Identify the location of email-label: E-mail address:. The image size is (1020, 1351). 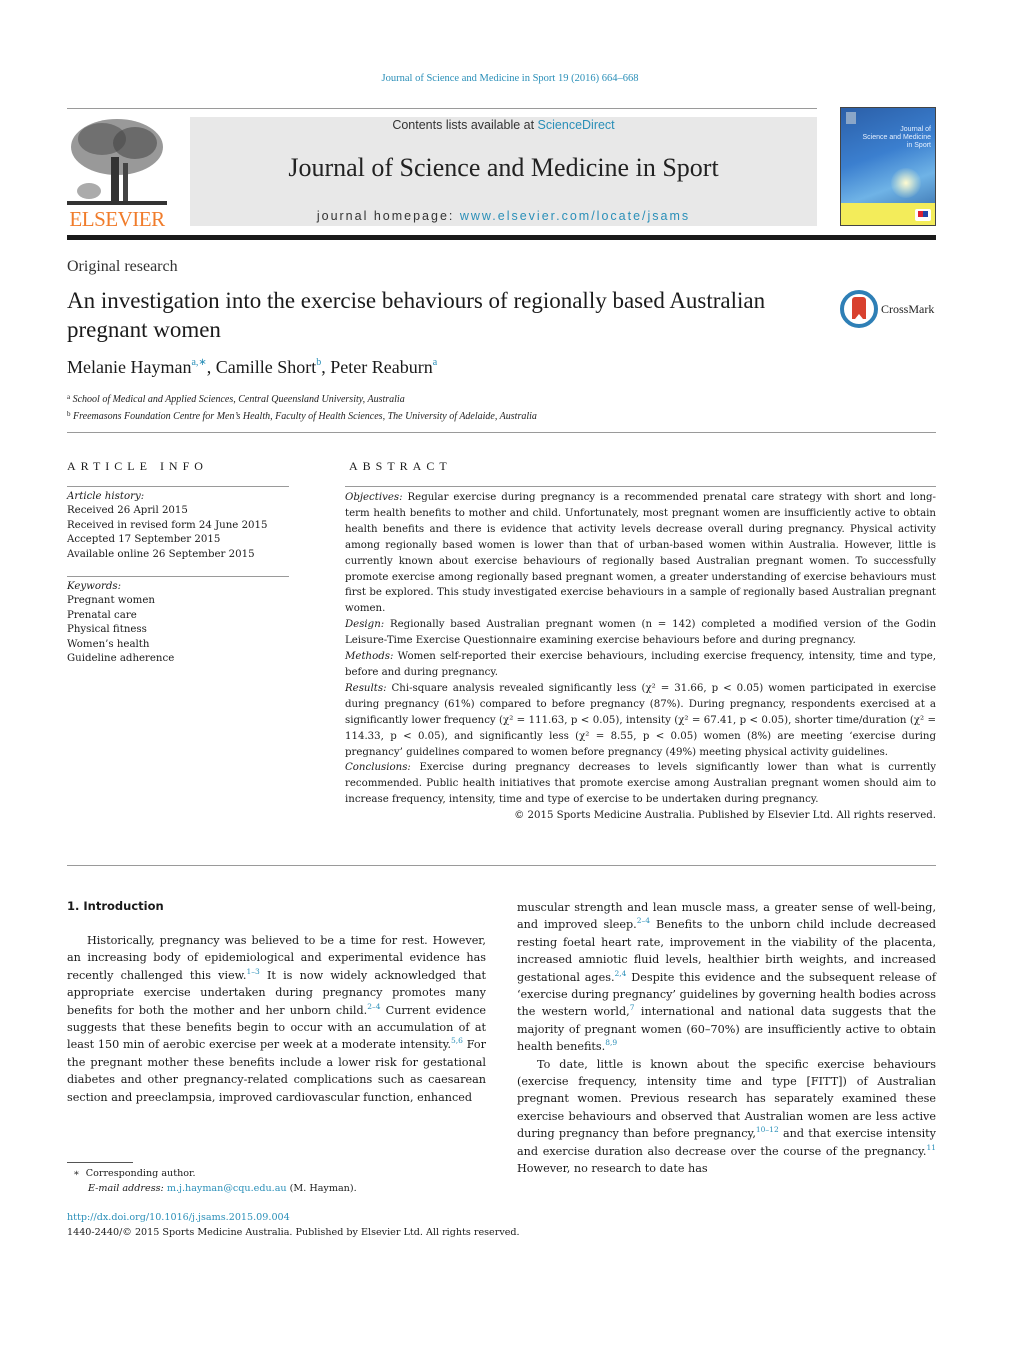
(126, 1188).